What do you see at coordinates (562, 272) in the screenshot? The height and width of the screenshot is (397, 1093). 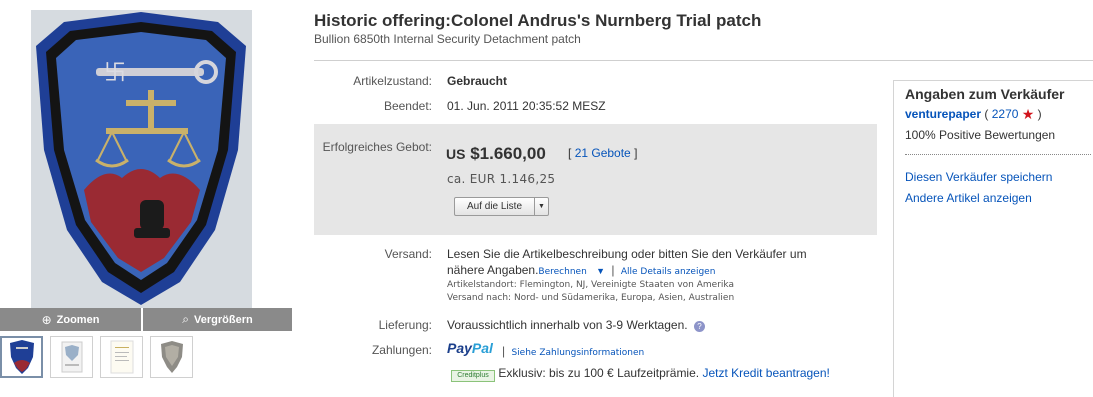 I see `calculate-shipping-link: Berechnen` at bounding box center [562, 272].